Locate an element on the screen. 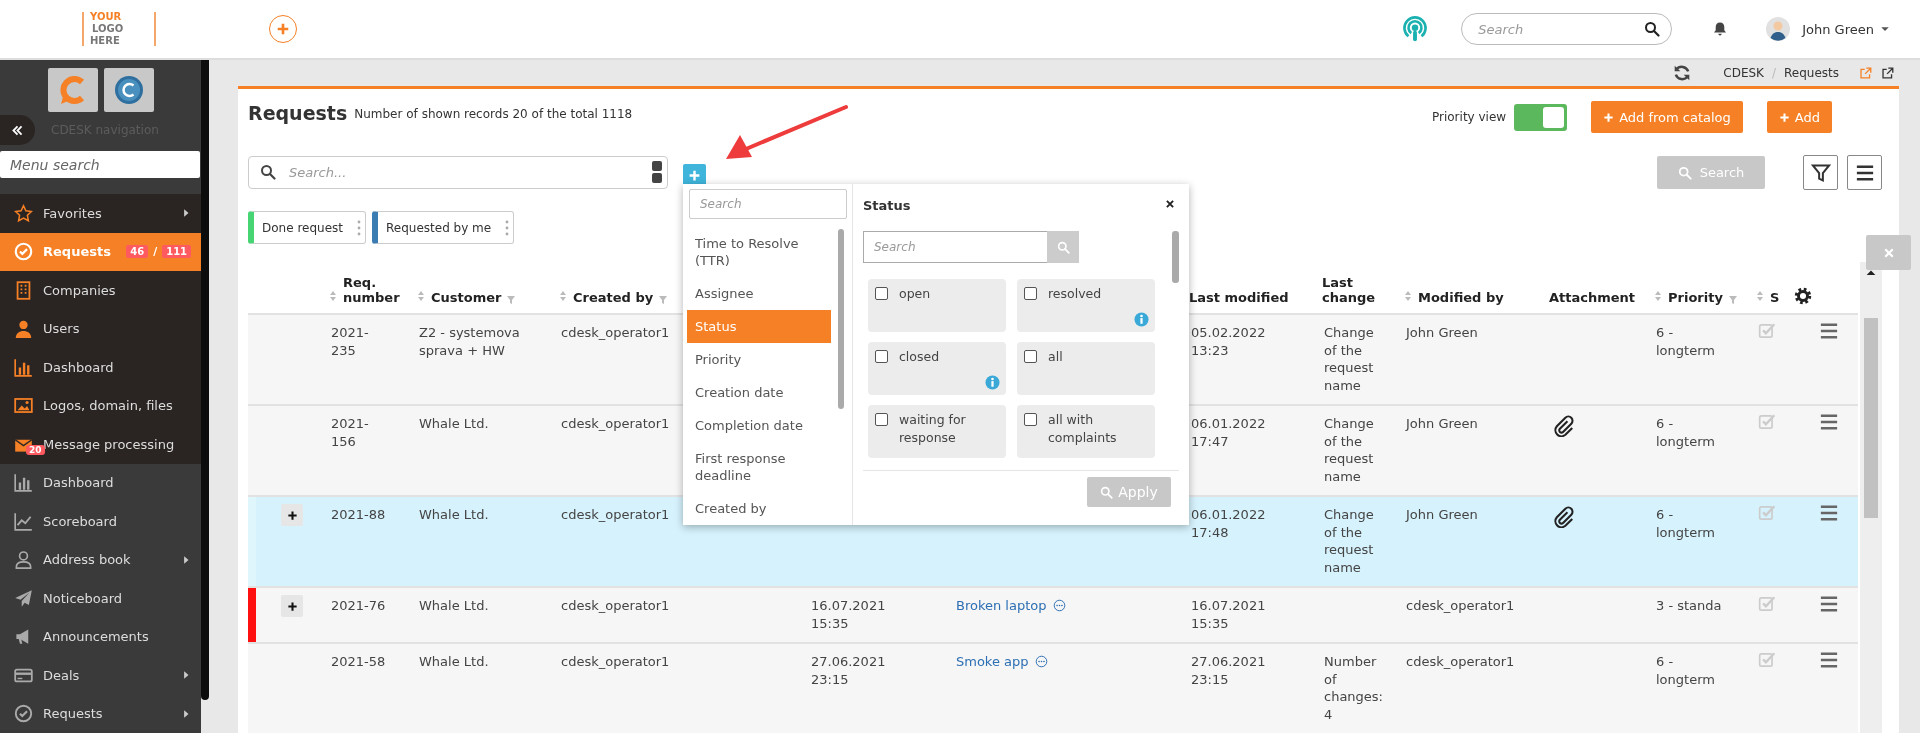  vertical-dots-icon is located at coordinates (359, 227).